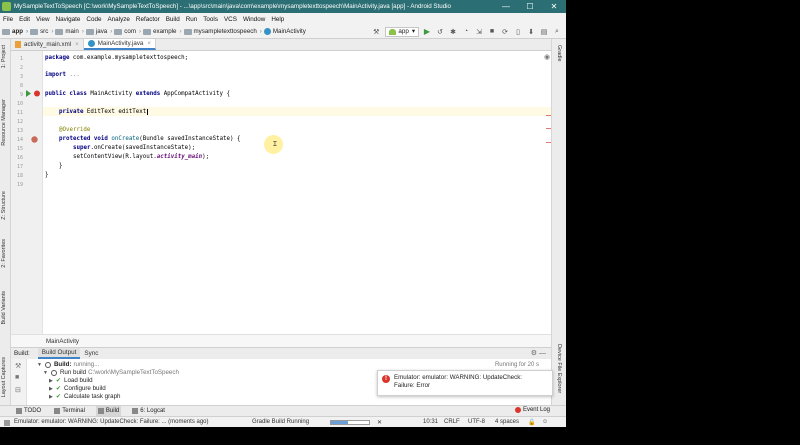 This screenshot has width=800, height=445. Describe the element at coordinates (466, 32) in the screenshot. I see `profile-icon: ◔` at that location.